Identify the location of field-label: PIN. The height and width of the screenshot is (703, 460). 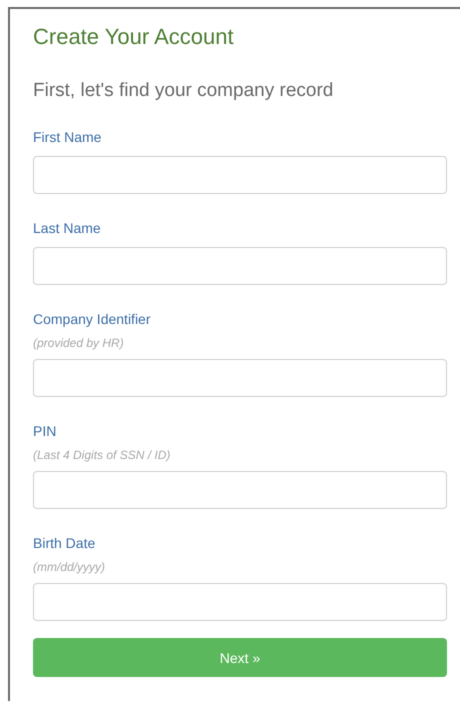
(45, 431).